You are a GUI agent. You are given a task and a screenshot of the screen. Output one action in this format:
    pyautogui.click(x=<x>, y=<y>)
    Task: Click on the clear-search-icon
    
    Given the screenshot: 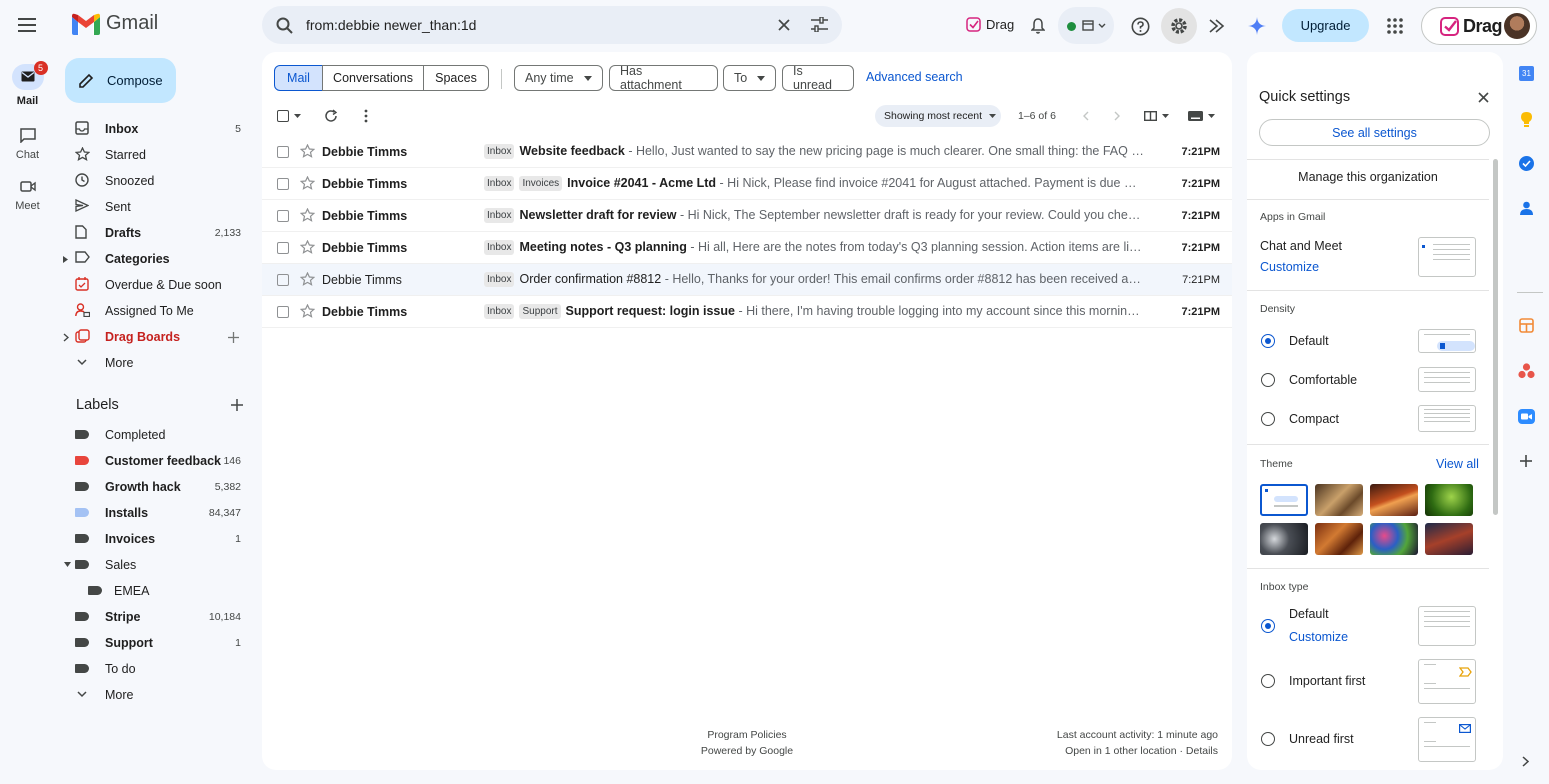 What is the action you would take?
    pyautogui.click(x=784, y=25)
    